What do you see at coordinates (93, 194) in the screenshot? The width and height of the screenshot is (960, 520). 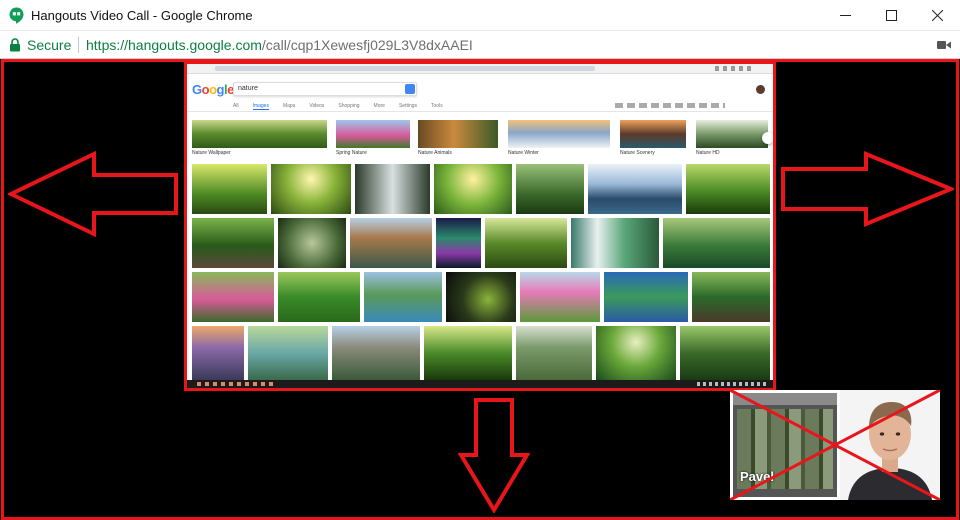 I see `arrow-left-icon` at bounding box center [93, 194].